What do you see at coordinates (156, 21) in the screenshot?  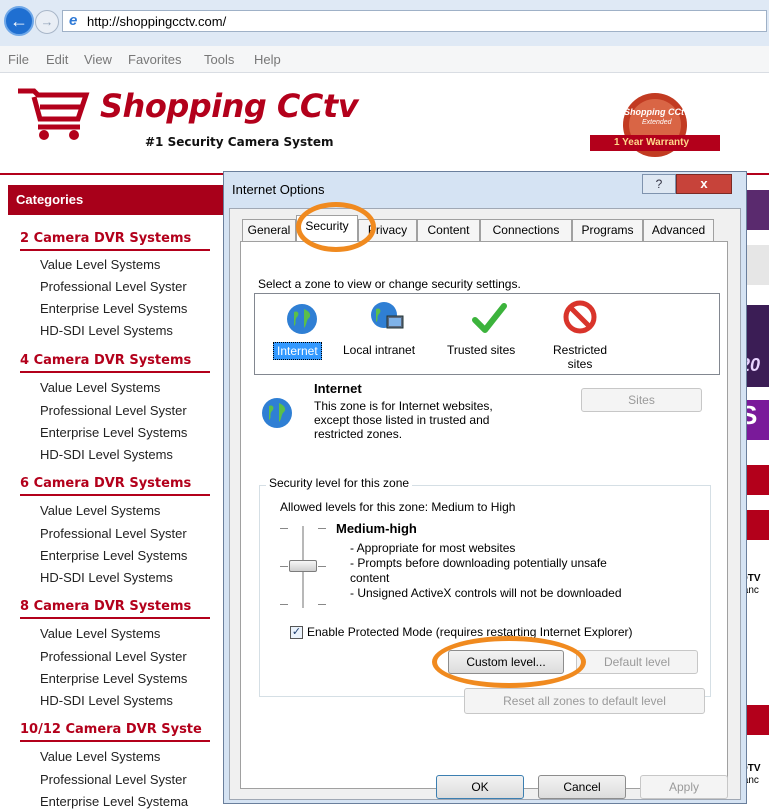 I see `url-text: http://shoppingcctv.com/` at bounding box center [156, 21].